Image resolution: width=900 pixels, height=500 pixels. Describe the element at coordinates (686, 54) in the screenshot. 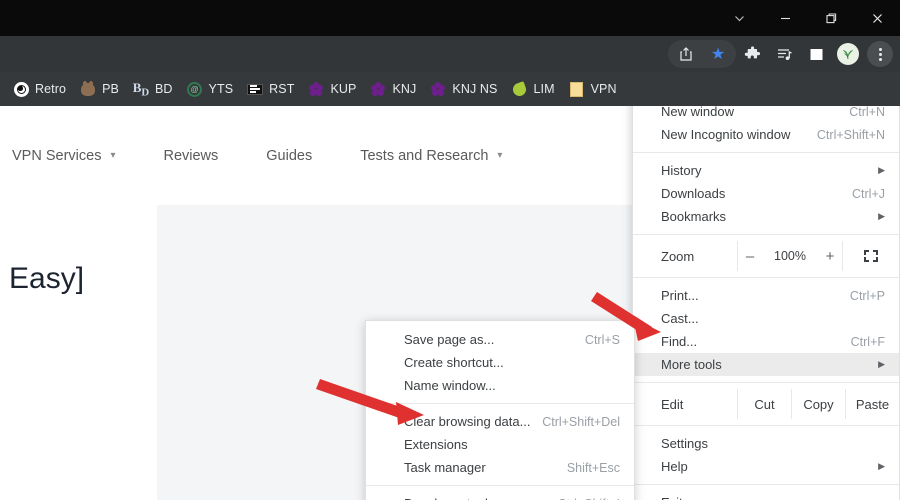

I see `share-icon` at that location.